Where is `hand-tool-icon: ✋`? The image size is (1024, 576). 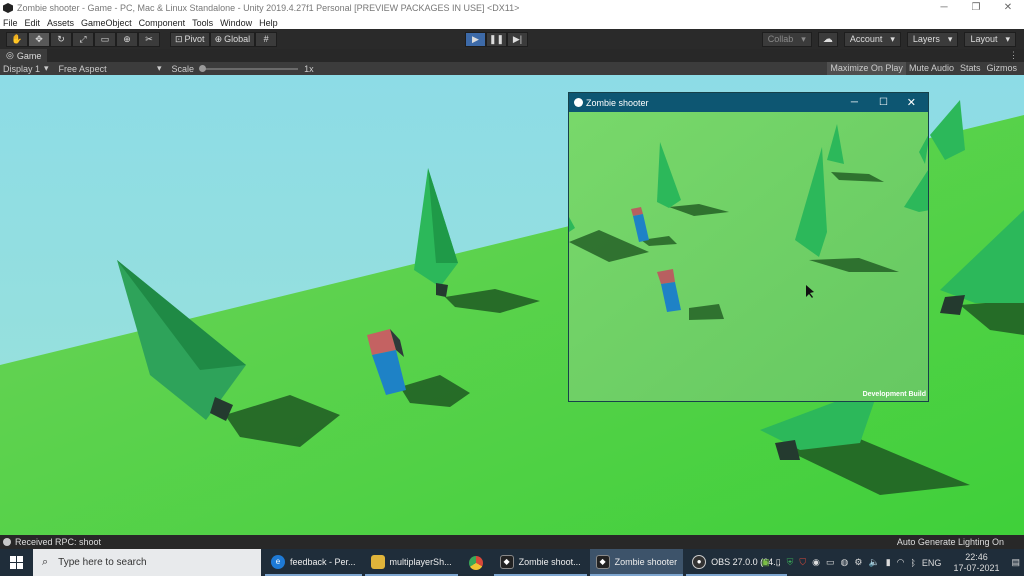 hand-tool-icon: ✋ is located at coordinates (17, 39).